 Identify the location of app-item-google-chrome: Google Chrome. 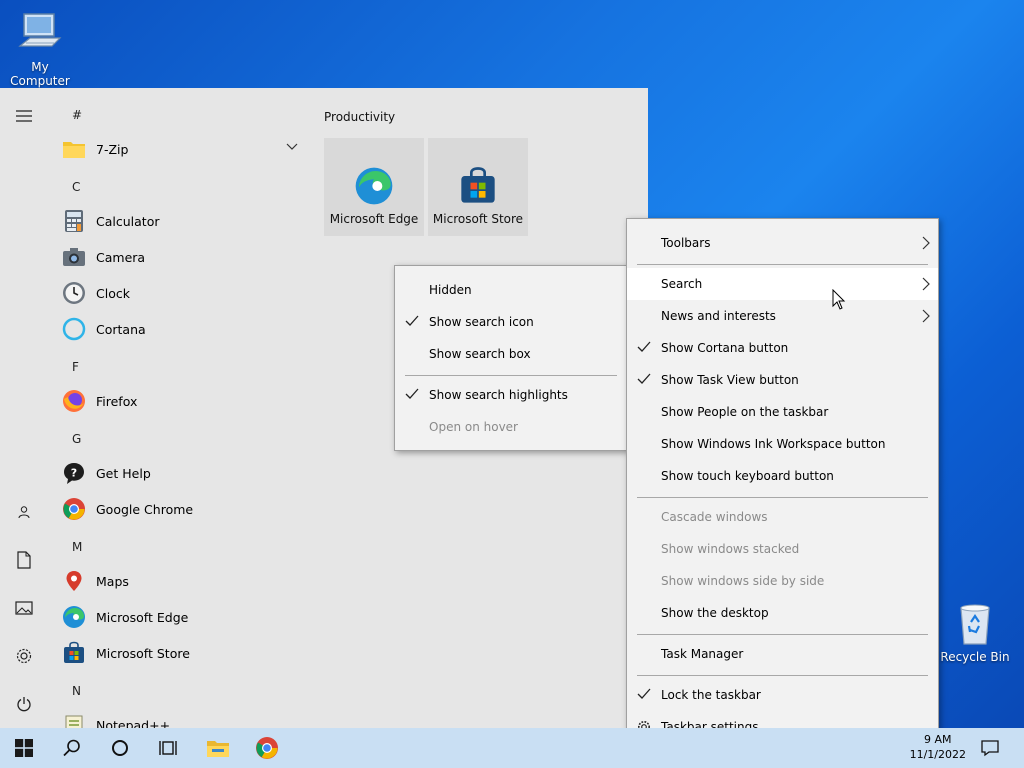
(179, 509).